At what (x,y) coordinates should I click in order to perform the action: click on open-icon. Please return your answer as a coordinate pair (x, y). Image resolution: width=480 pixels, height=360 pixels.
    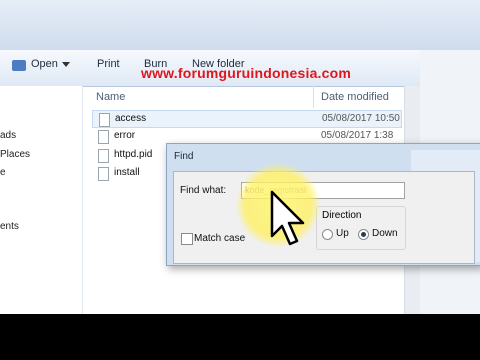
    Looking at the image, I should click on (19, 65).